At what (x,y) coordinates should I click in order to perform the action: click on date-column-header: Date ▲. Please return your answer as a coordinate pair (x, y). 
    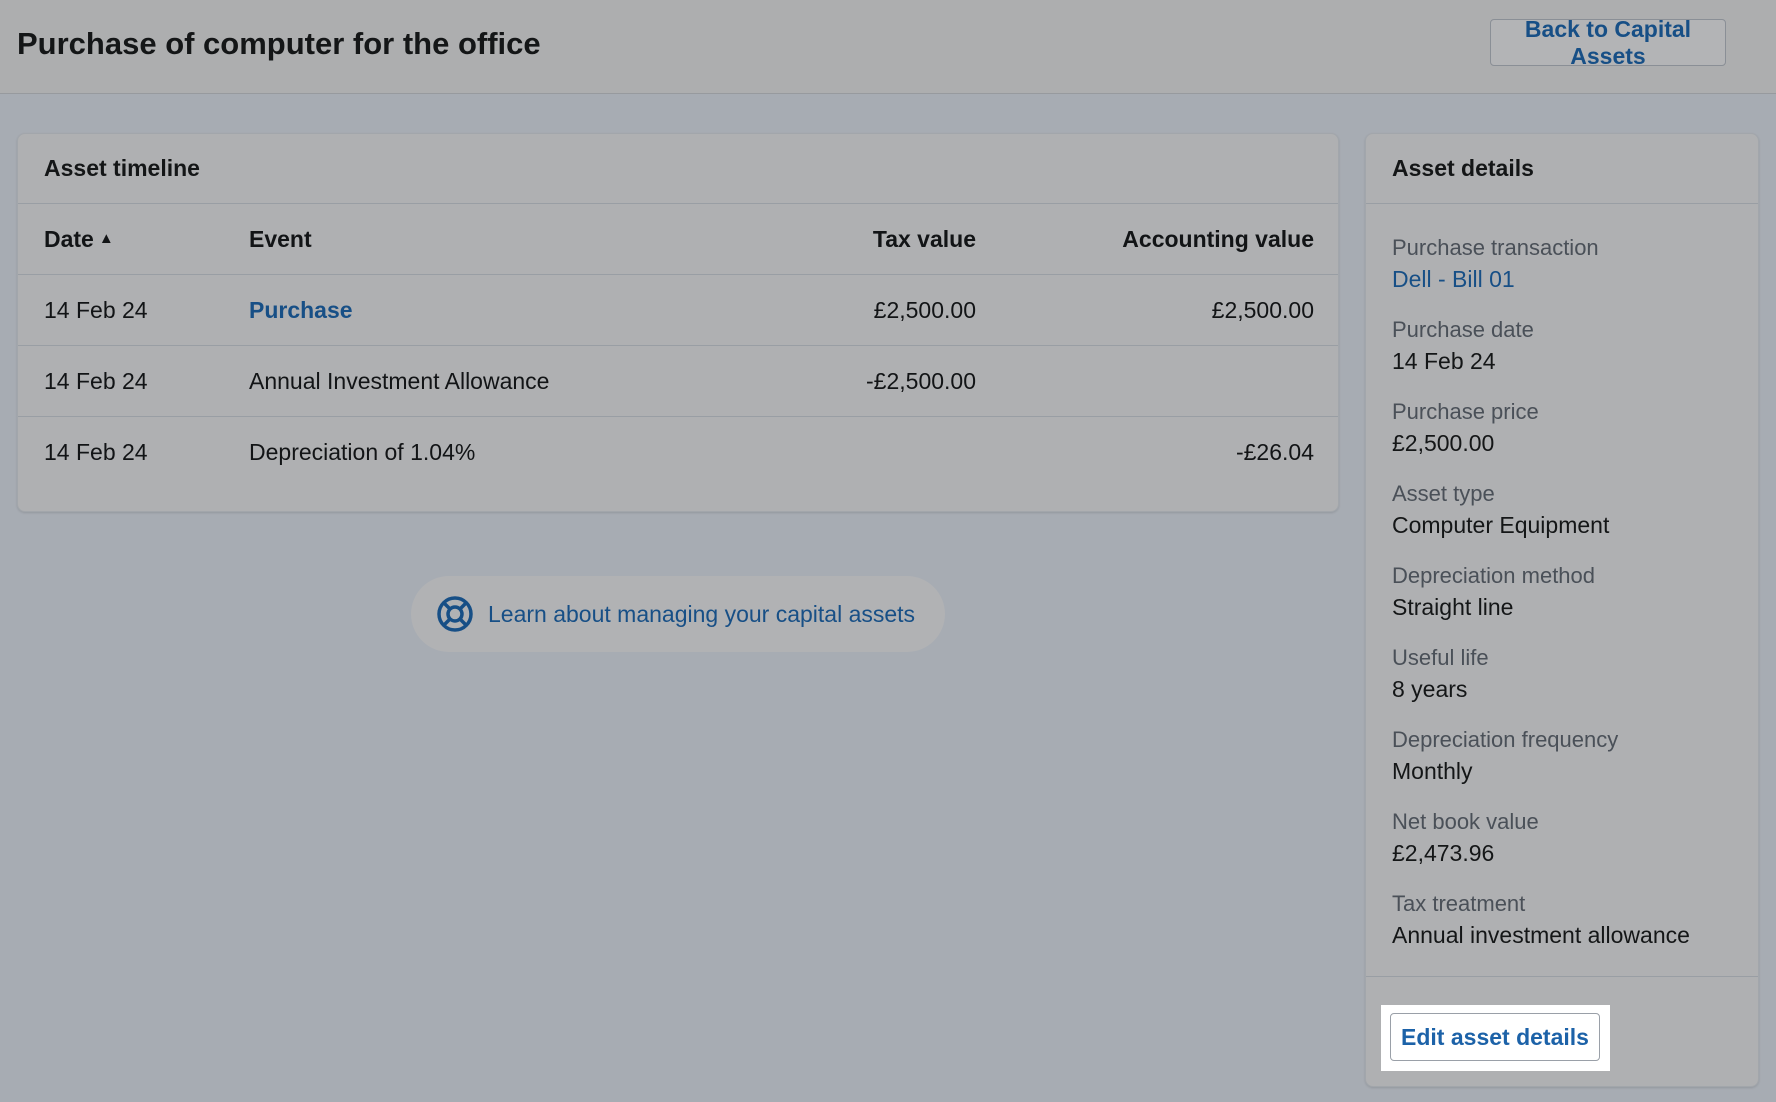
    Looking at the image, I should click on (79, 239).